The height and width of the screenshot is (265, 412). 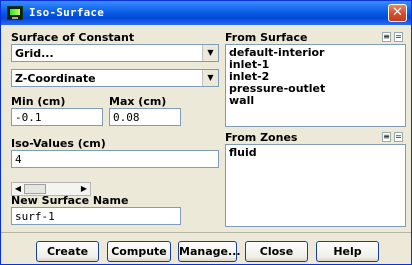 What do you see at coordinates (67, 251) in the screenshot?
I see `create-button: Create` at bounding box center [67, 251].